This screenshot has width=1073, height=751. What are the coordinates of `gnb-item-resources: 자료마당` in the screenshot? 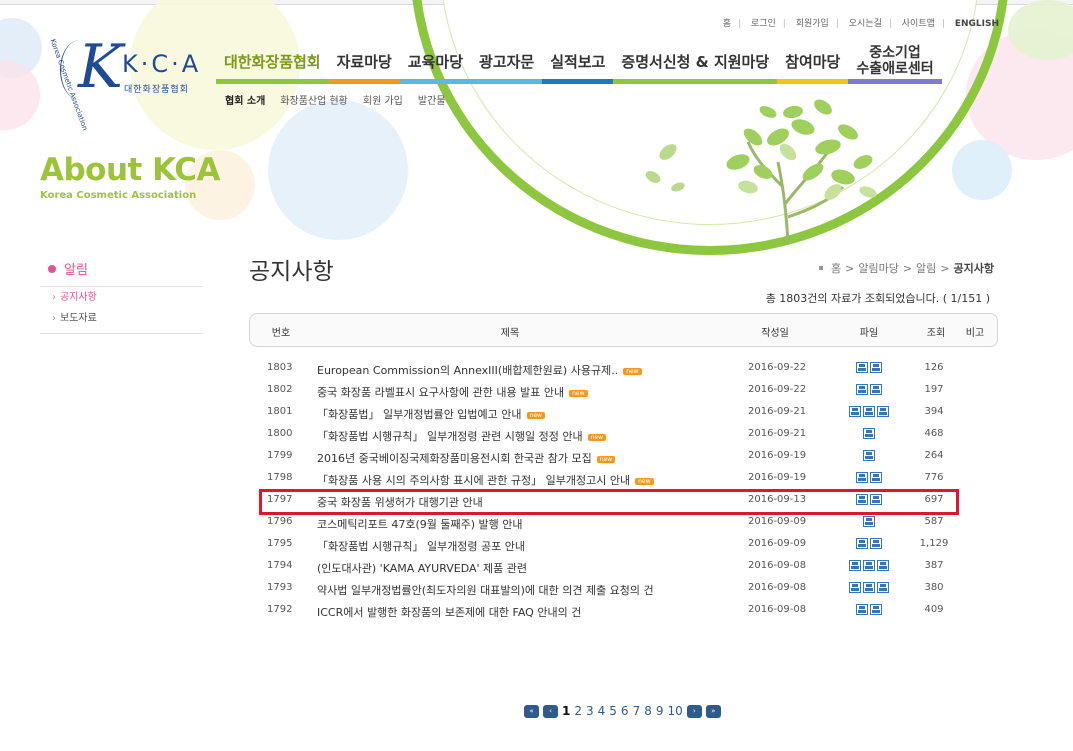 It's located at (364, 61).